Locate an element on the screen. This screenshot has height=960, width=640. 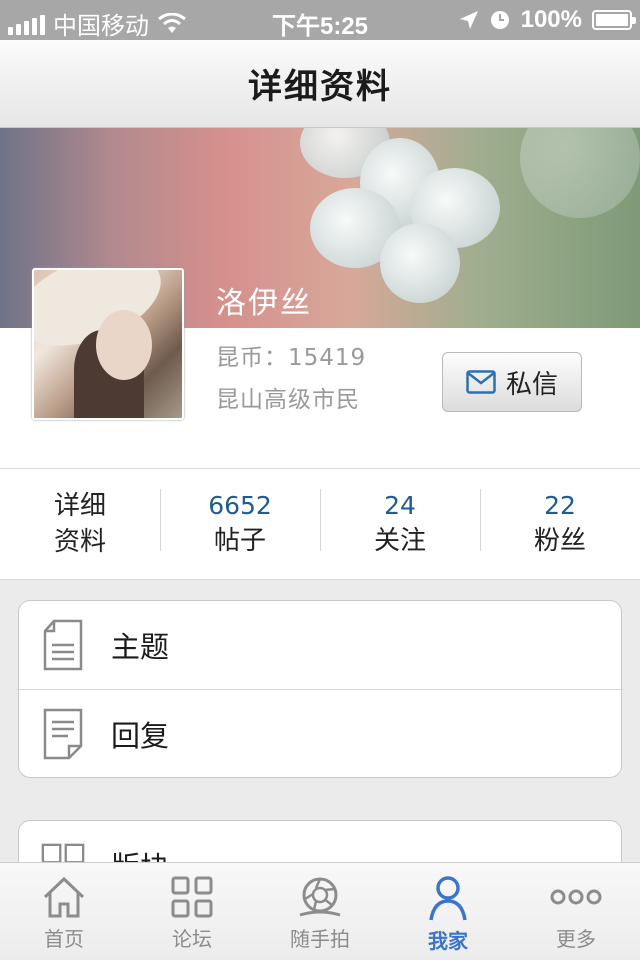
tab-forum-label: 论坛 is located at coordinates (192, 939).